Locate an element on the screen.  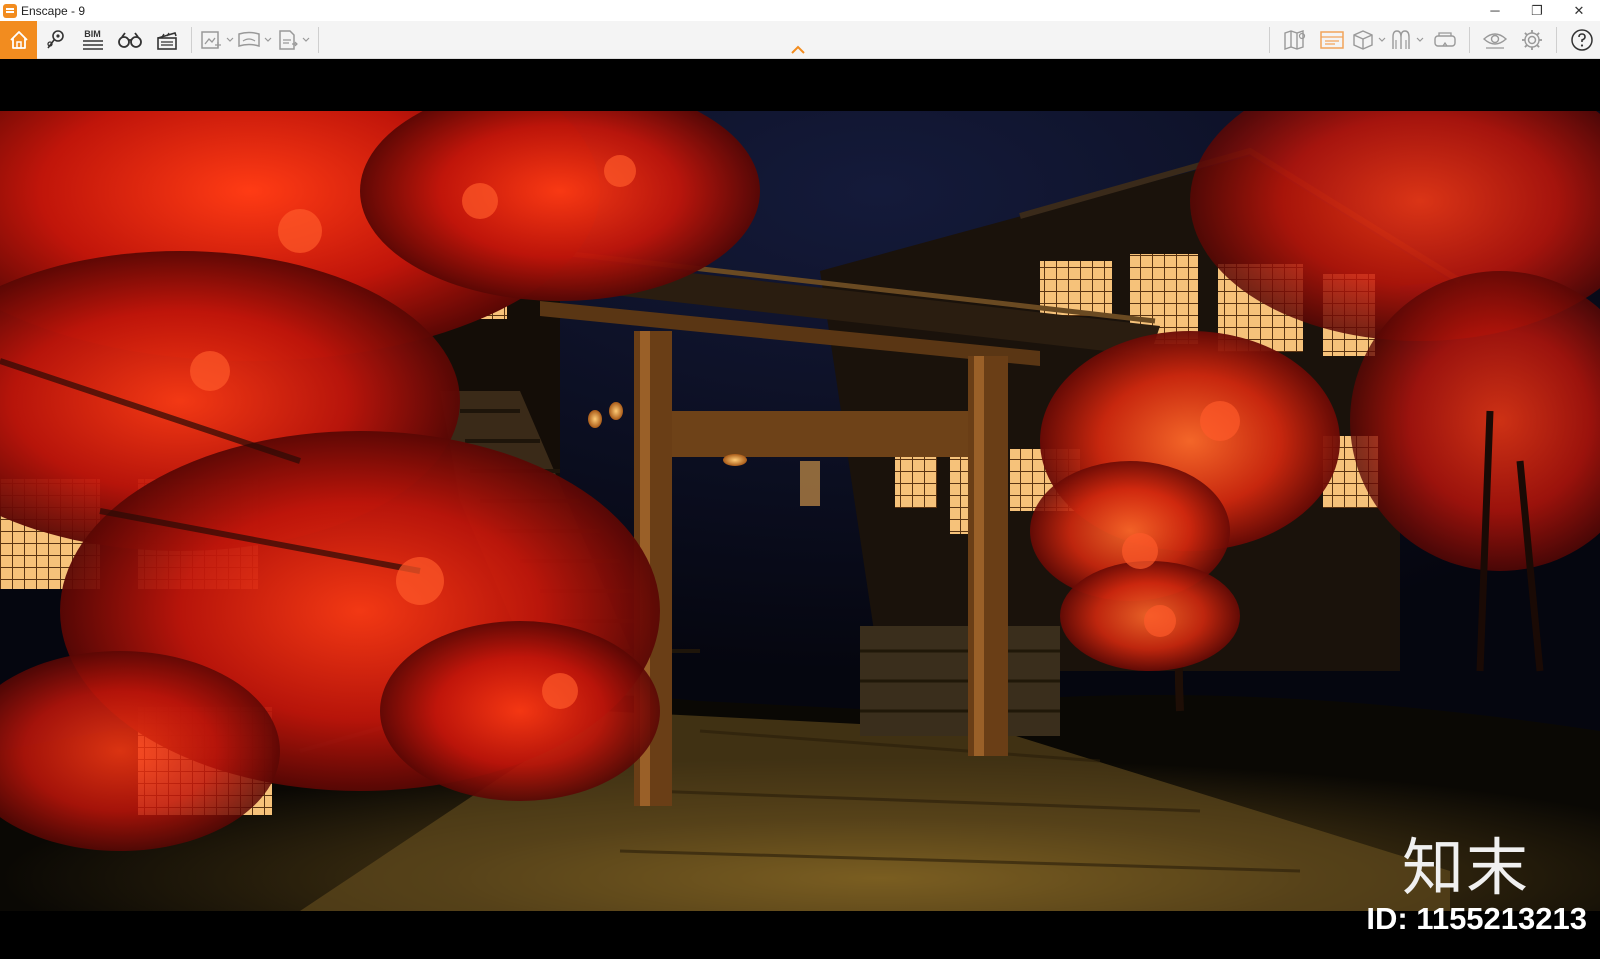
atmosphere-dropdown is located at coordinates (1420, 40).